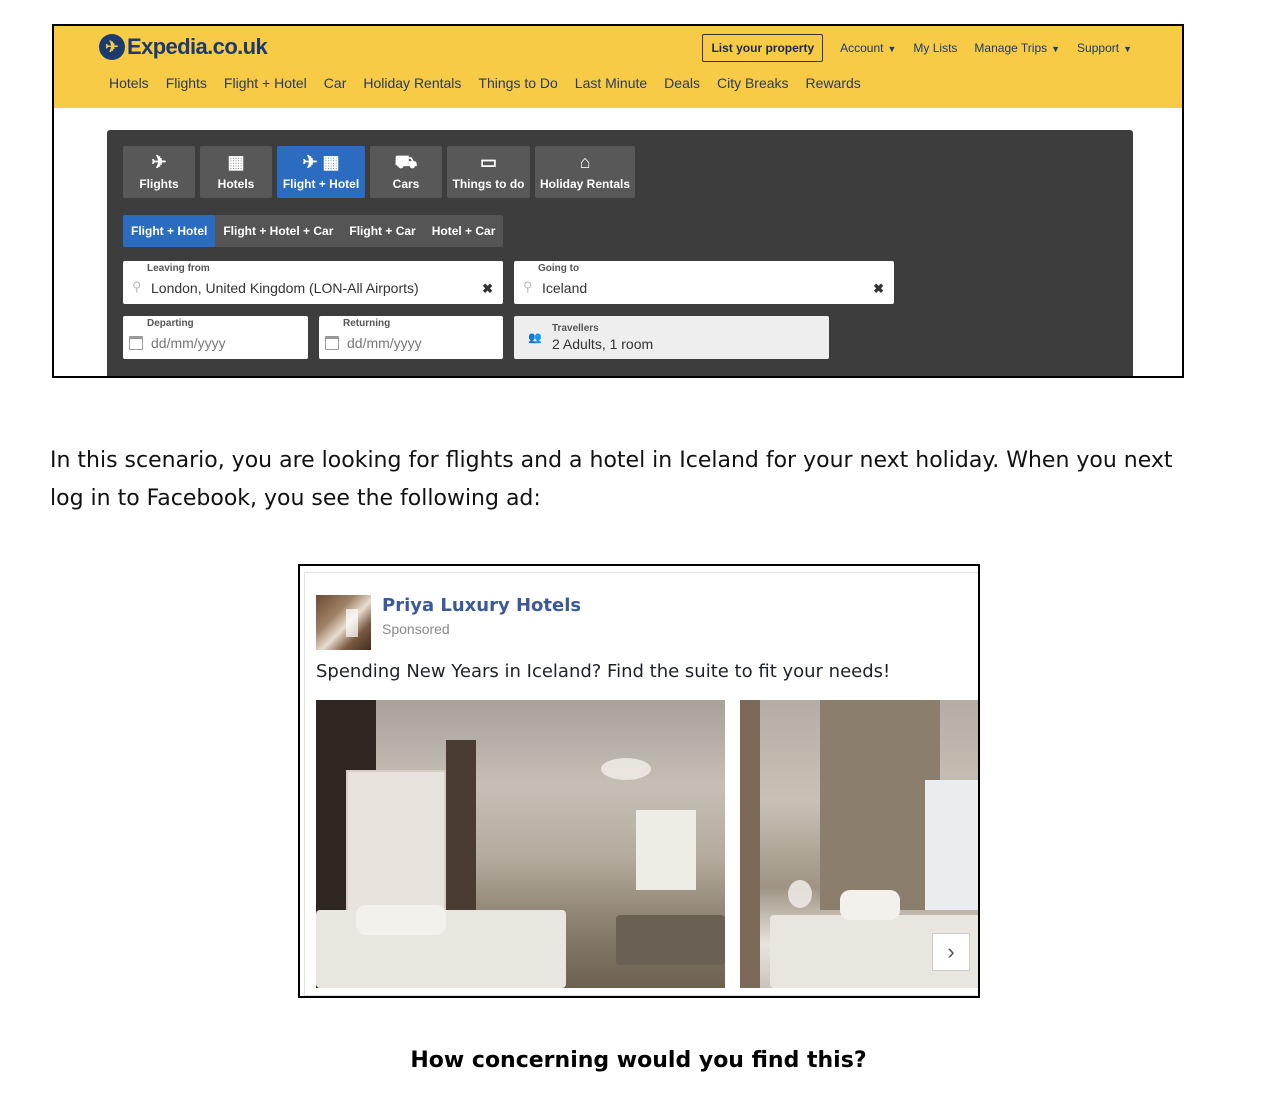 This screenshot has width=1262, height=1094. What do you see at coordinates (215, 337) in the screenshot?
I see `departing-field: Departing dd/mm/yyyy` at bounding box center [215, 337].